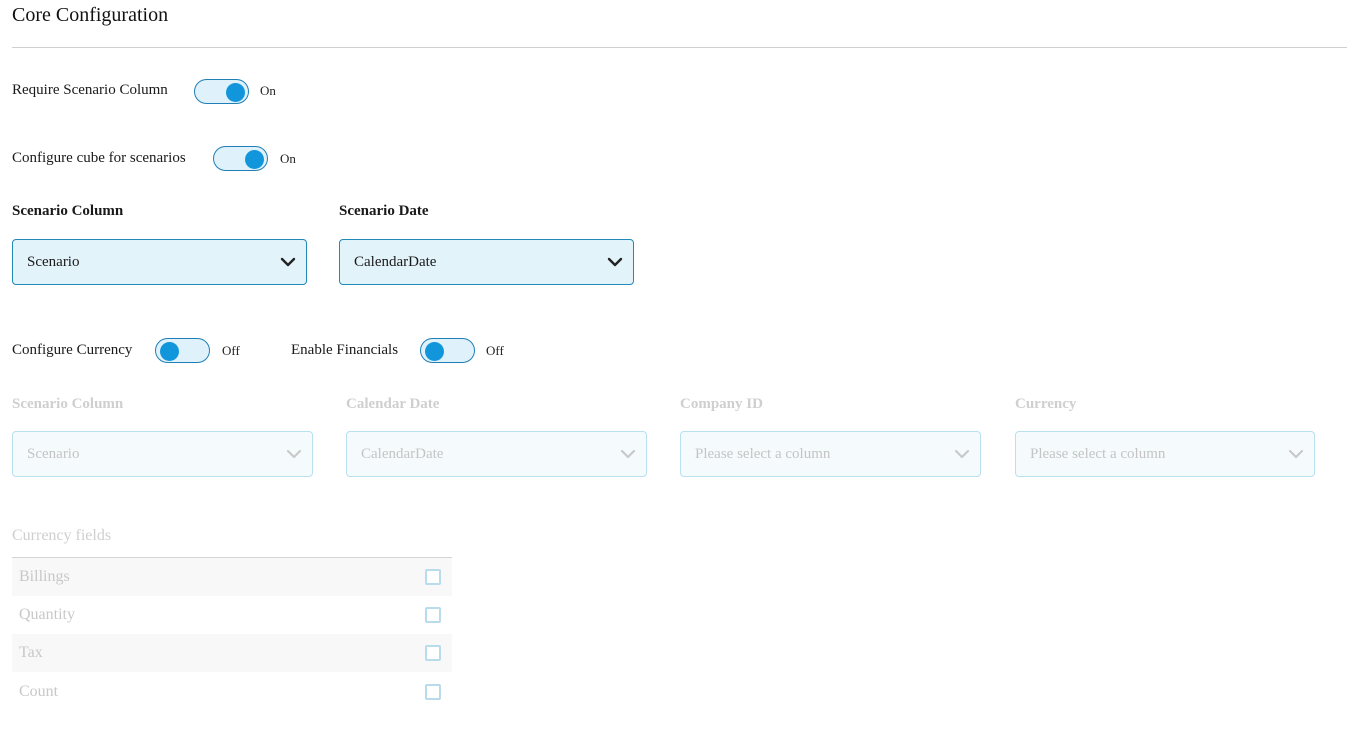 This screenshot has height=751, width=1347. What do you see at coordinates (90, 90) in the screenshot?
I see `require-scenario-label: Require Scenario Column` at bounding box center [90, 90].